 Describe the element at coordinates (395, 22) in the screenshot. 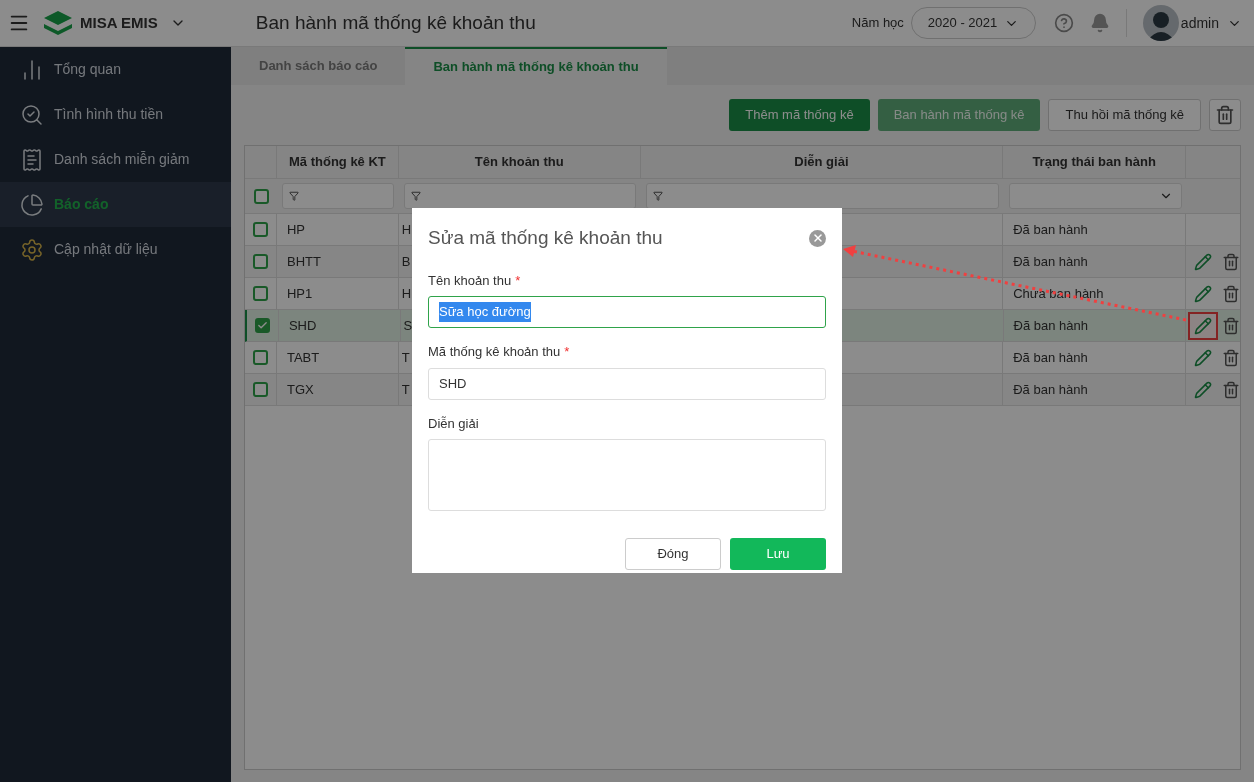

I see `page-title: Ban hành mã thống kê khoản thu` at that location.